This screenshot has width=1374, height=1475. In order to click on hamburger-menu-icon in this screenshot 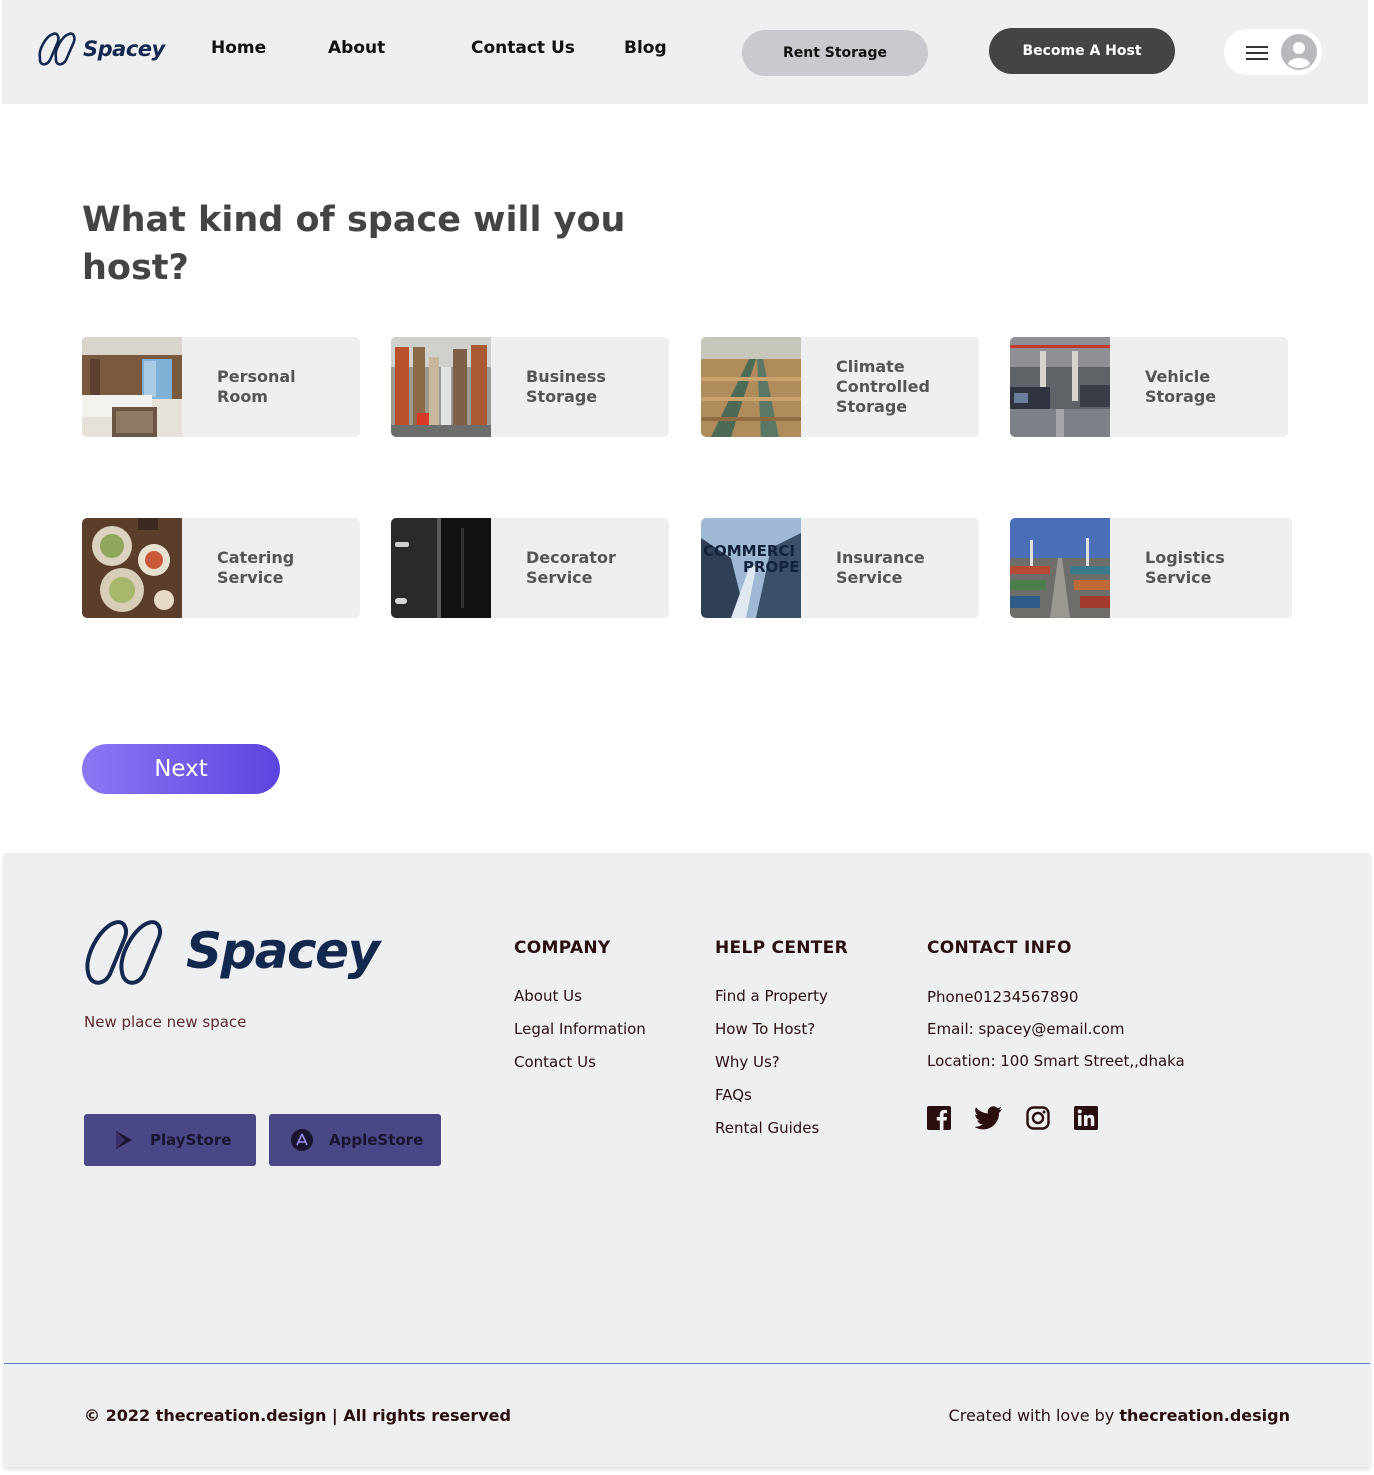, I will do `click(1257, 53)`.